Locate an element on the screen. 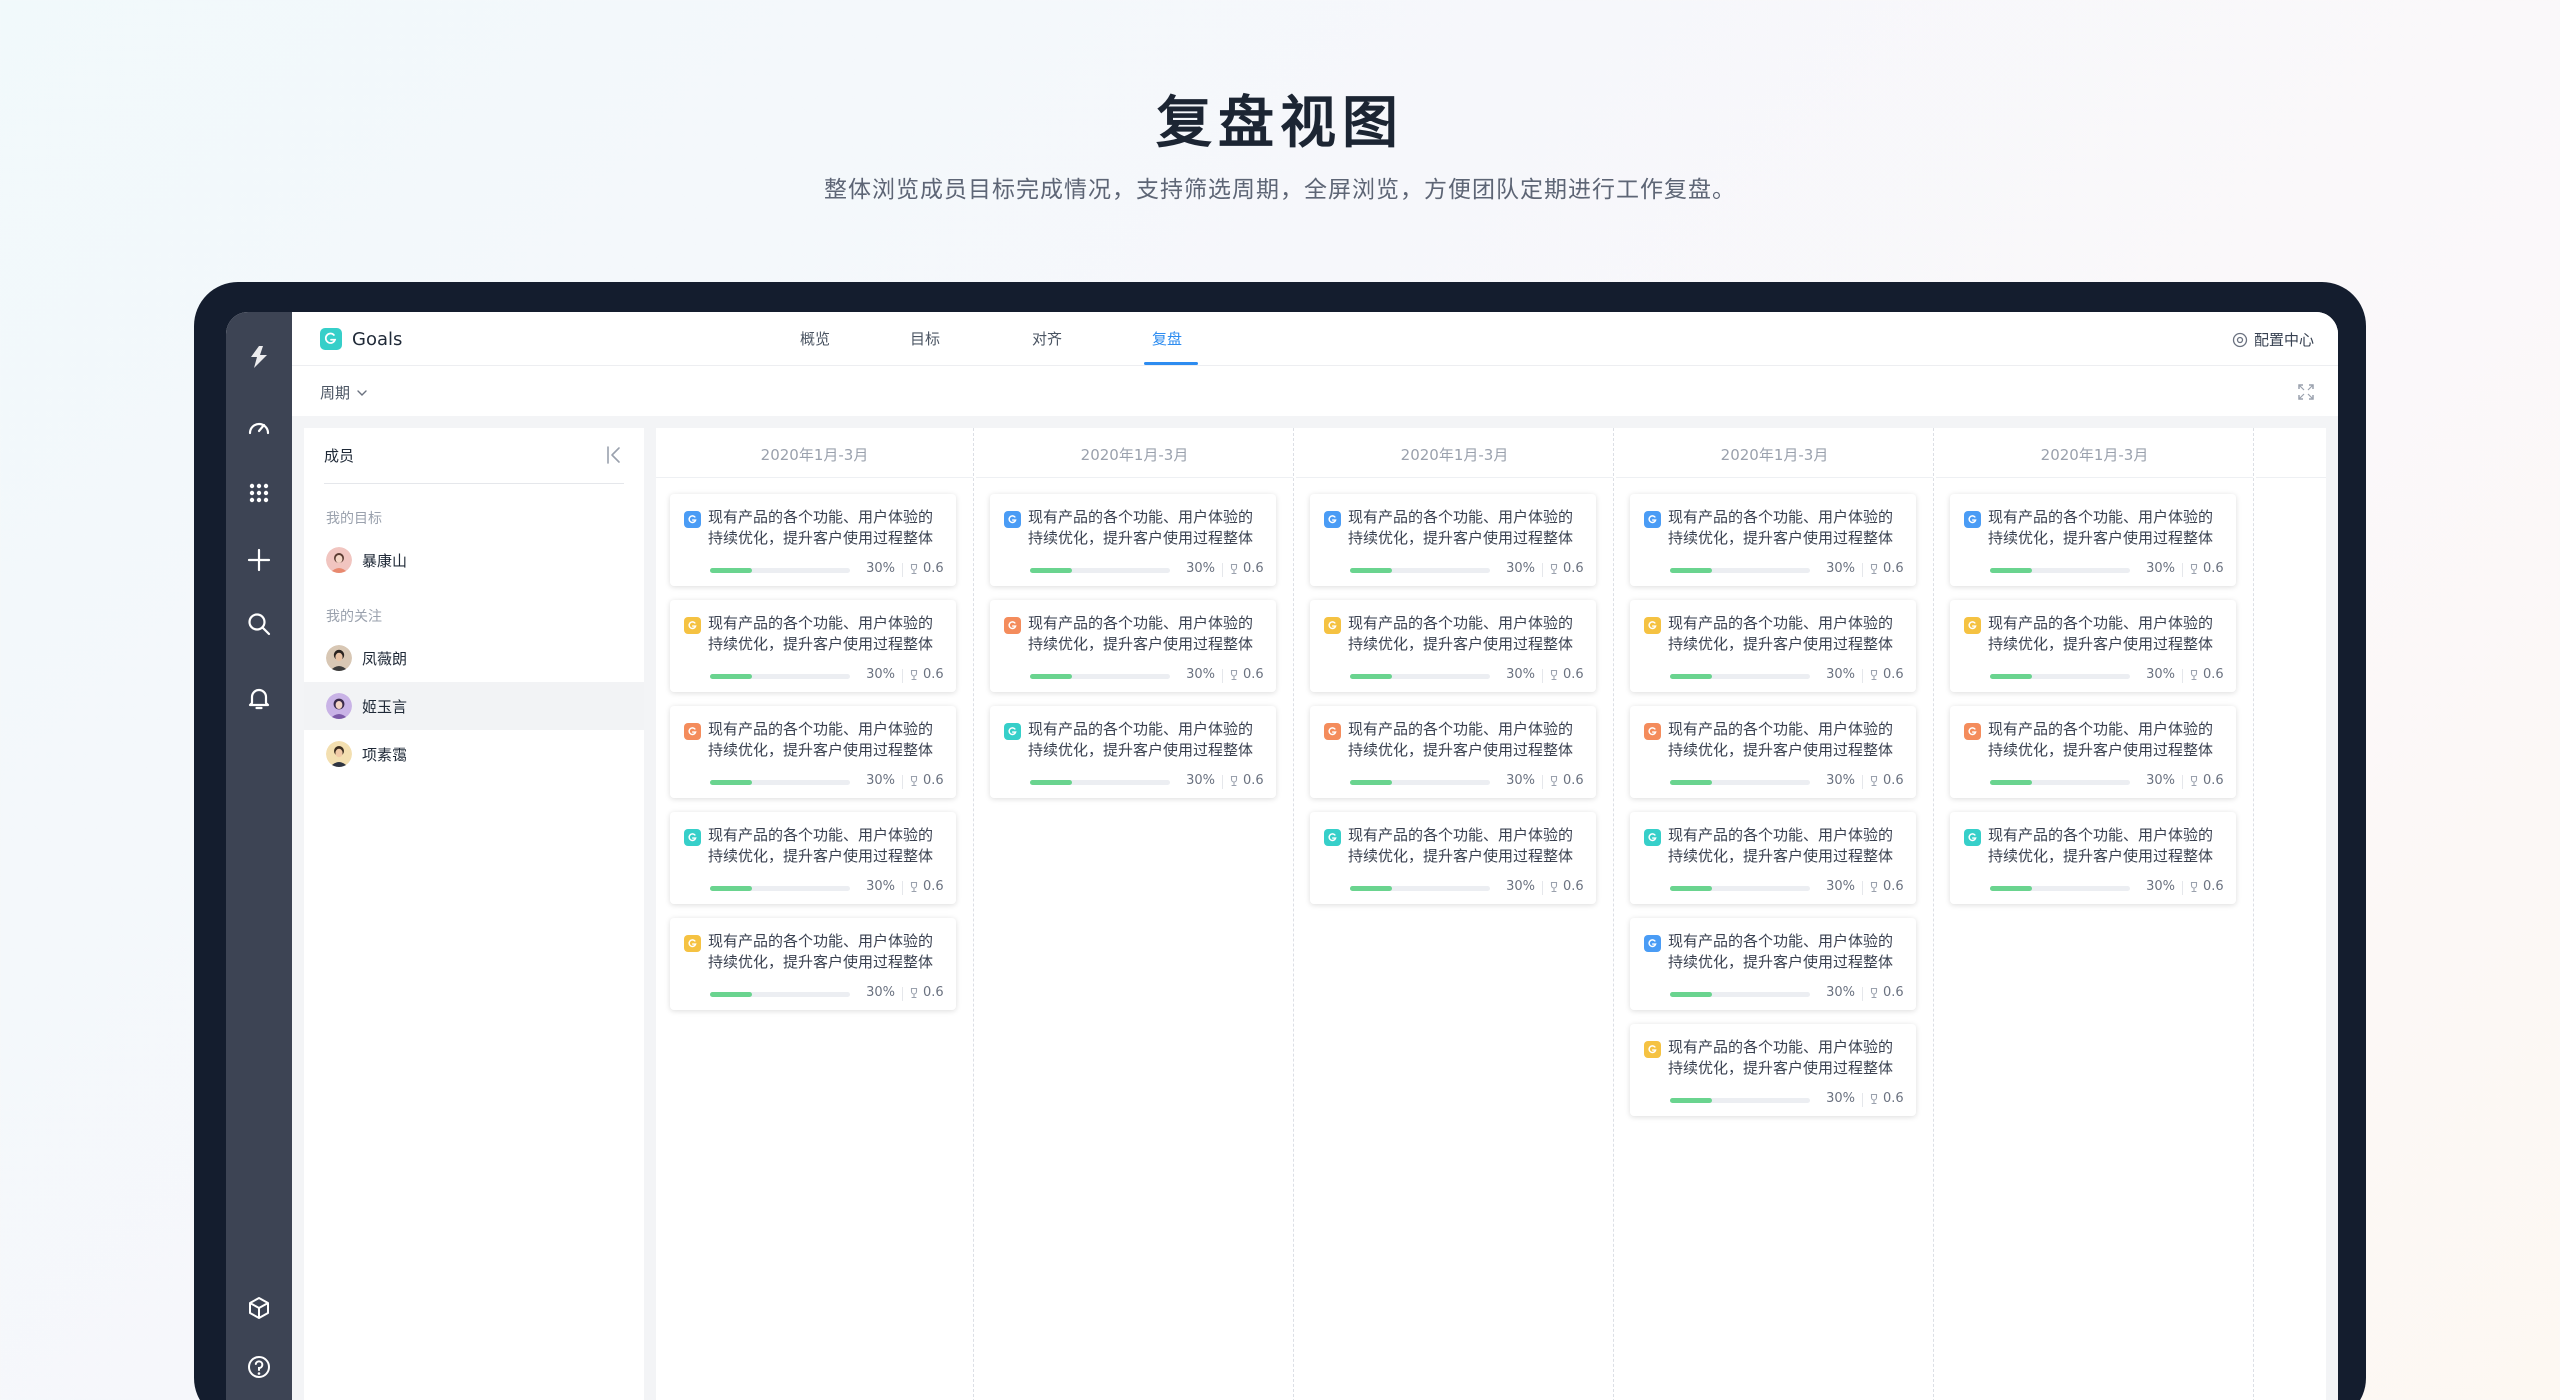 The width and height of the screenshot is (2560, 1400). tab-goals: 目标 is located at coordinates (925, 338).